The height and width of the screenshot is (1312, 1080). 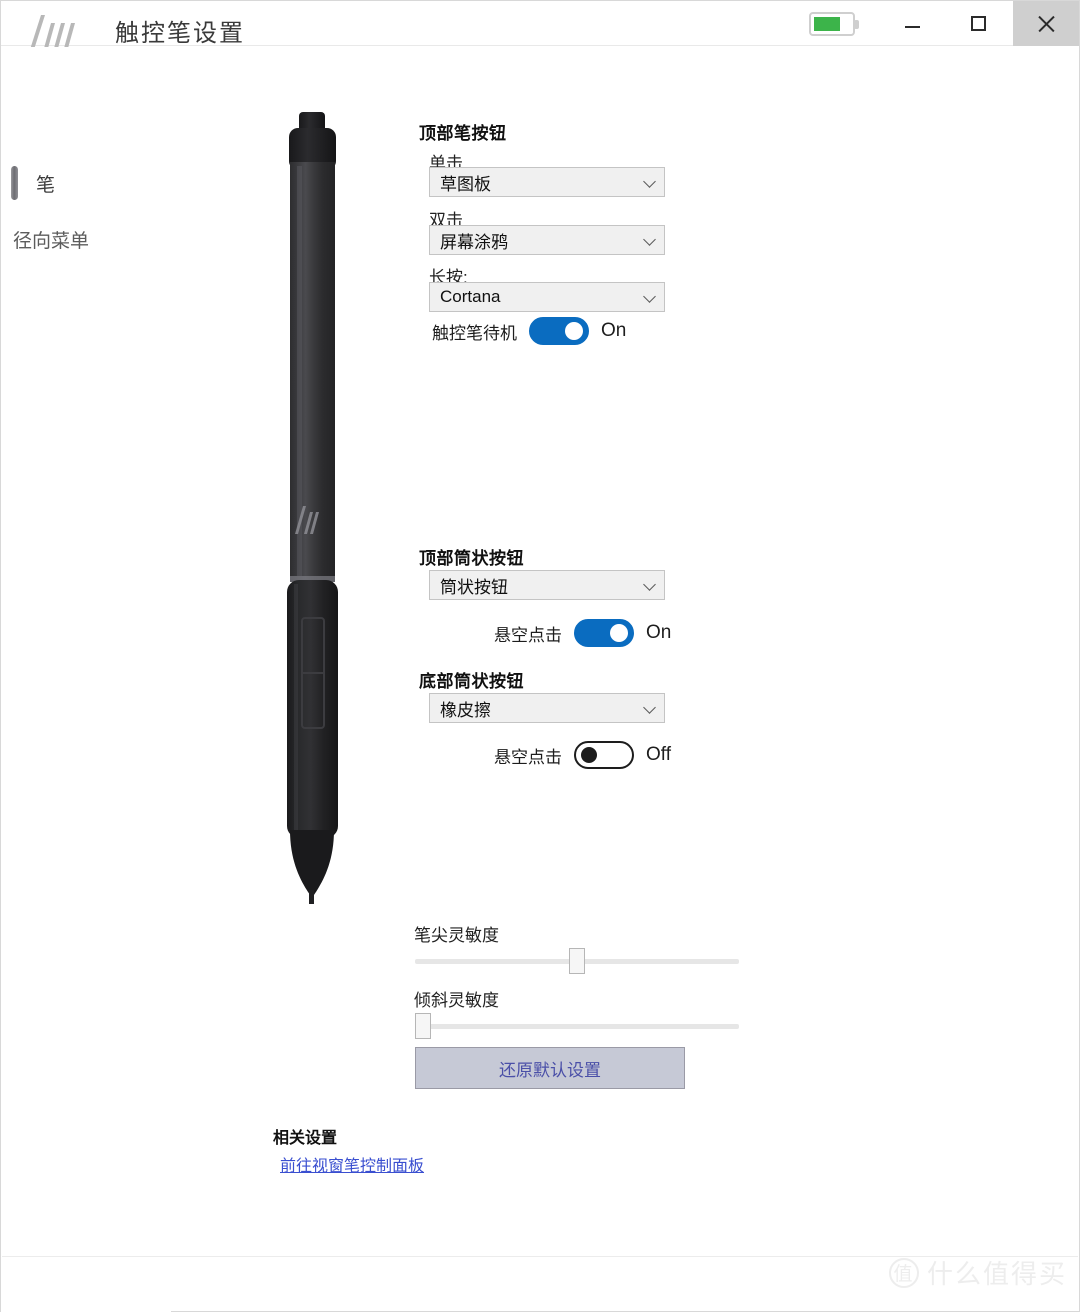 I want to click on minimize-icon, so click(x=912, y=27).